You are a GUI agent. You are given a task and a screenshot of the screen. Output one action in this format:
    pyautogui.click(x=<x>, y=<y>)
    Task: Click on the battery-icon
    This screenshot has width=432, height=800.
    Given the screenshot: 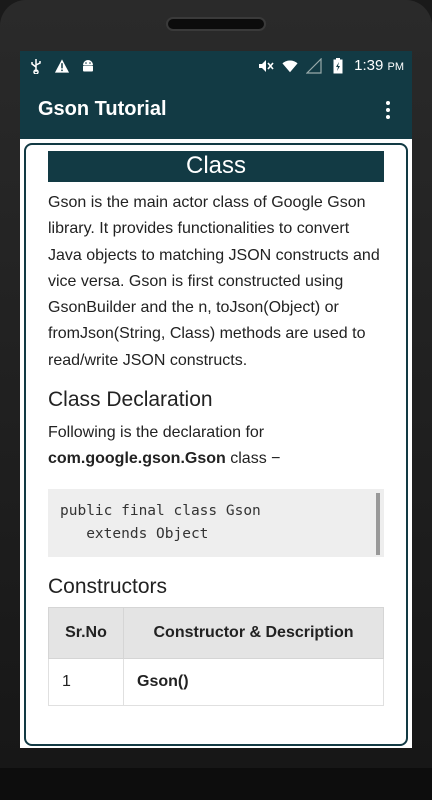 What is the action you would take?
    pyautogui.click(x=338, y=65)
    